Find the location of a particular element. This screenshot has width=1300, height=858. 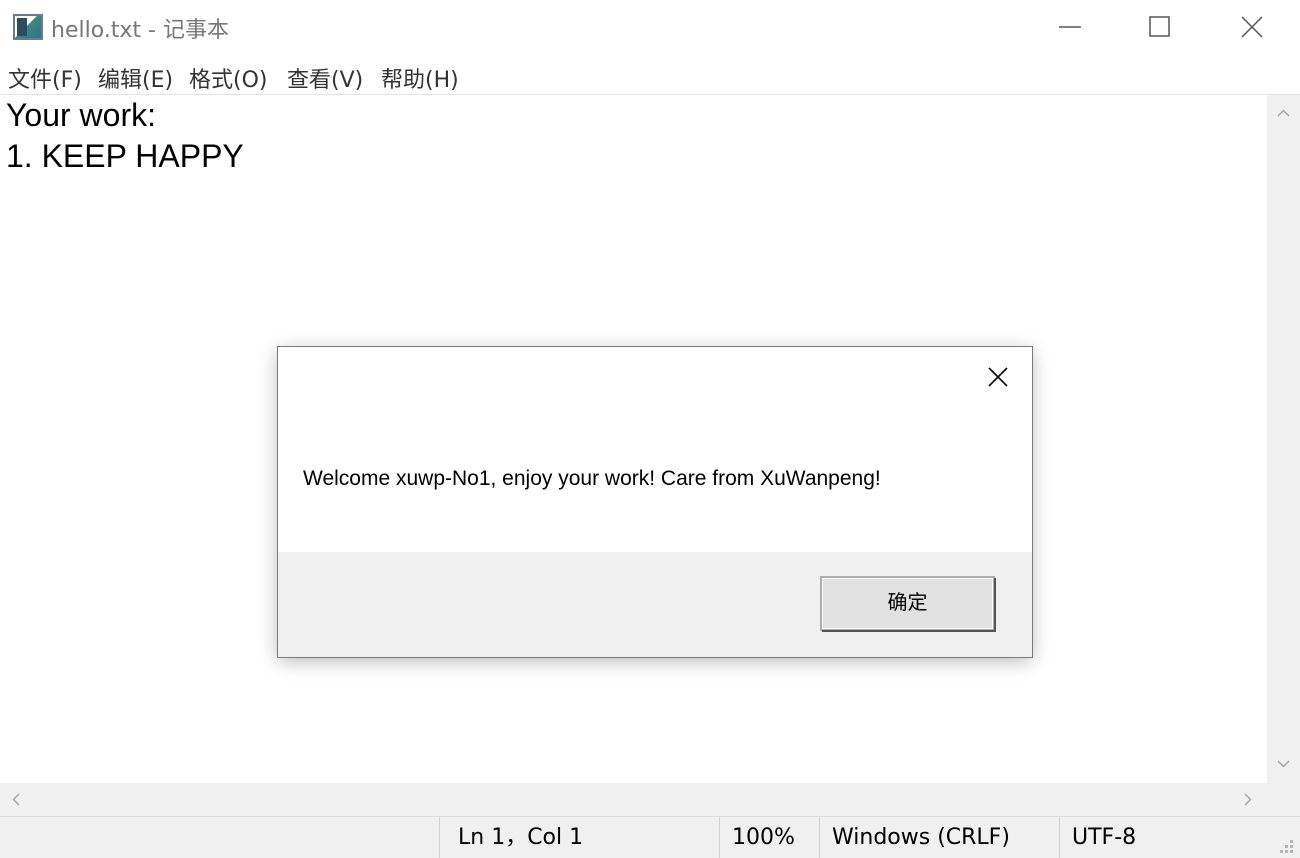

vertical-scrollbar is located at coordinates (1283, 439).